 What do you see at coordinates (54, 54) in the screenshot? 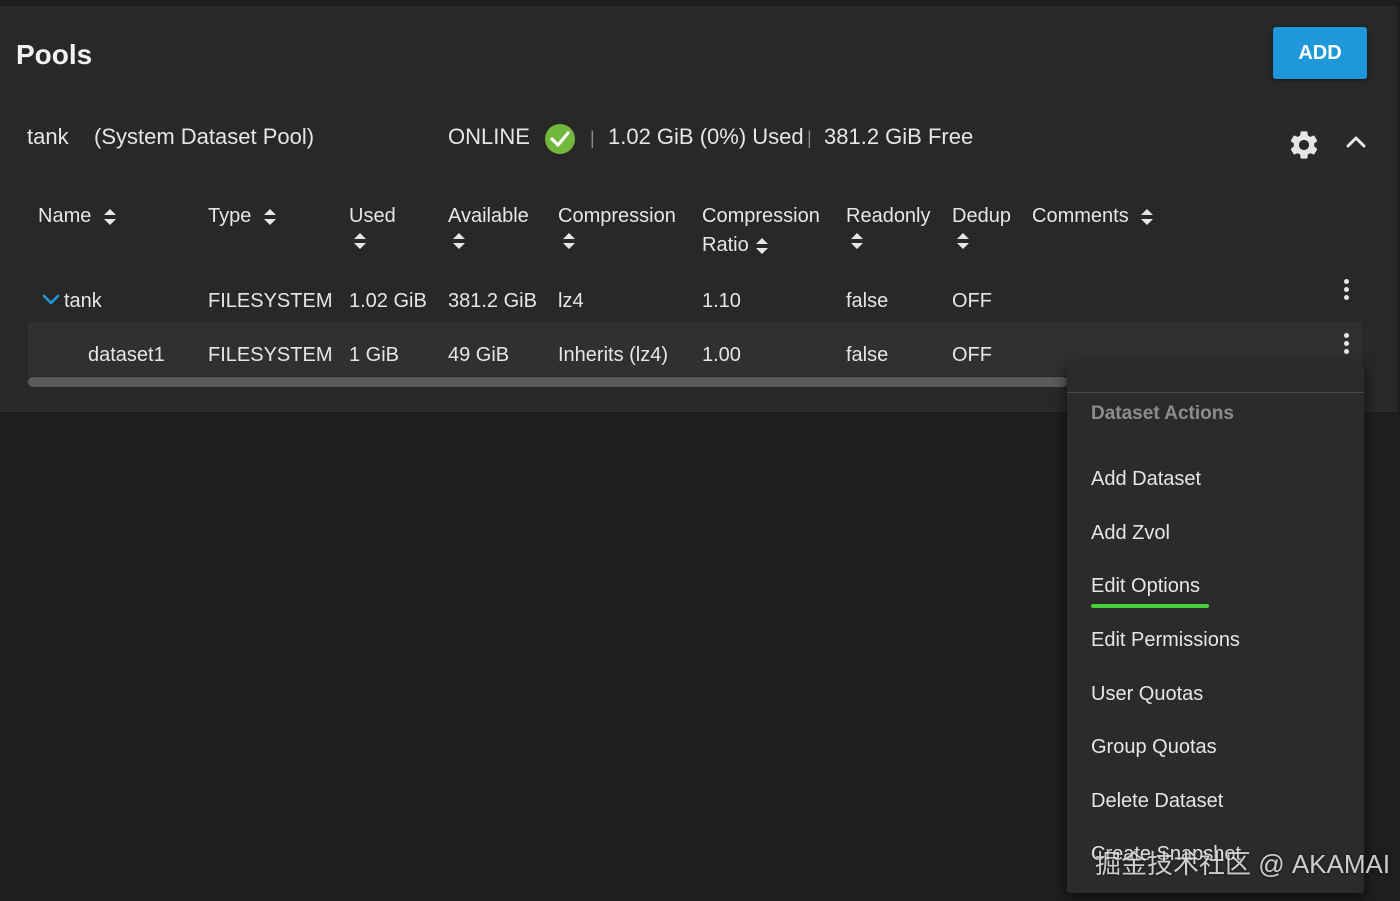
I see `page-title: Pools` at bounding box center [54, 54].